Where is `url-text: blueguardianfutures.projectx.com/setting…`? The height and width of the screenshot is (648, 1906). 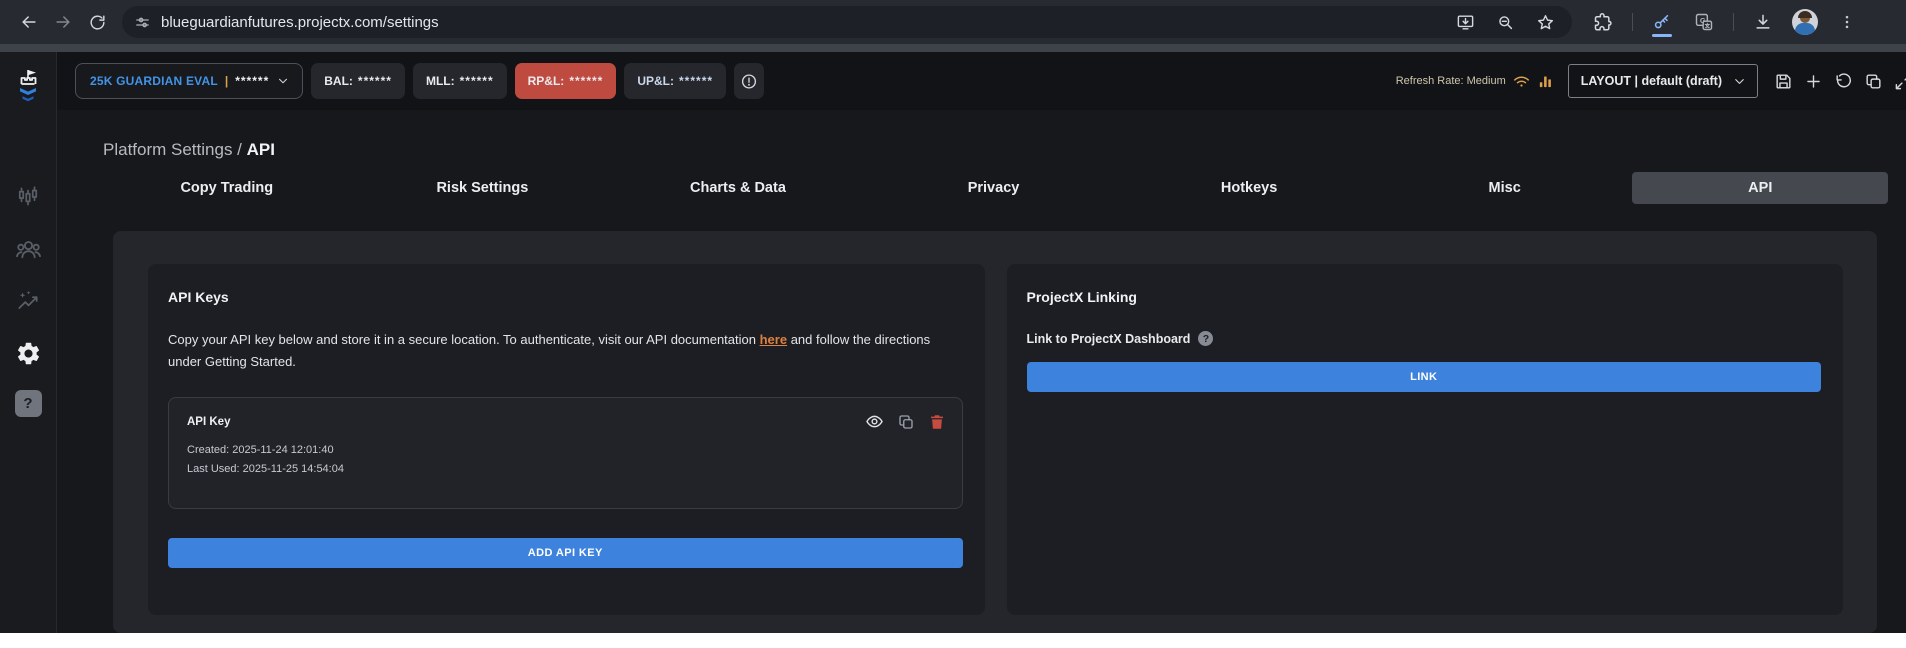
url-text: blueguardianfutures.projectx.com/setting… is located at coordinates (804, 22).